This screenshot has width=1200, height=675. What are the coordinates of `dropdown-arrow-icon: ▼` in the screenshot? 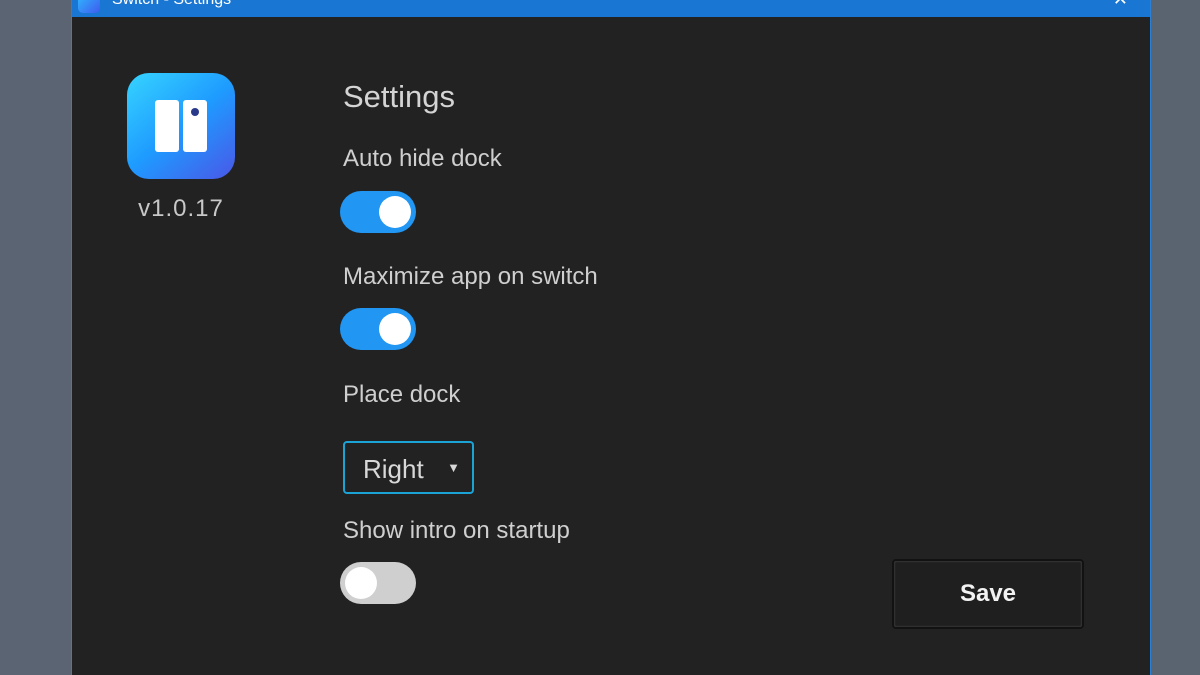 It's located at (453, 467).